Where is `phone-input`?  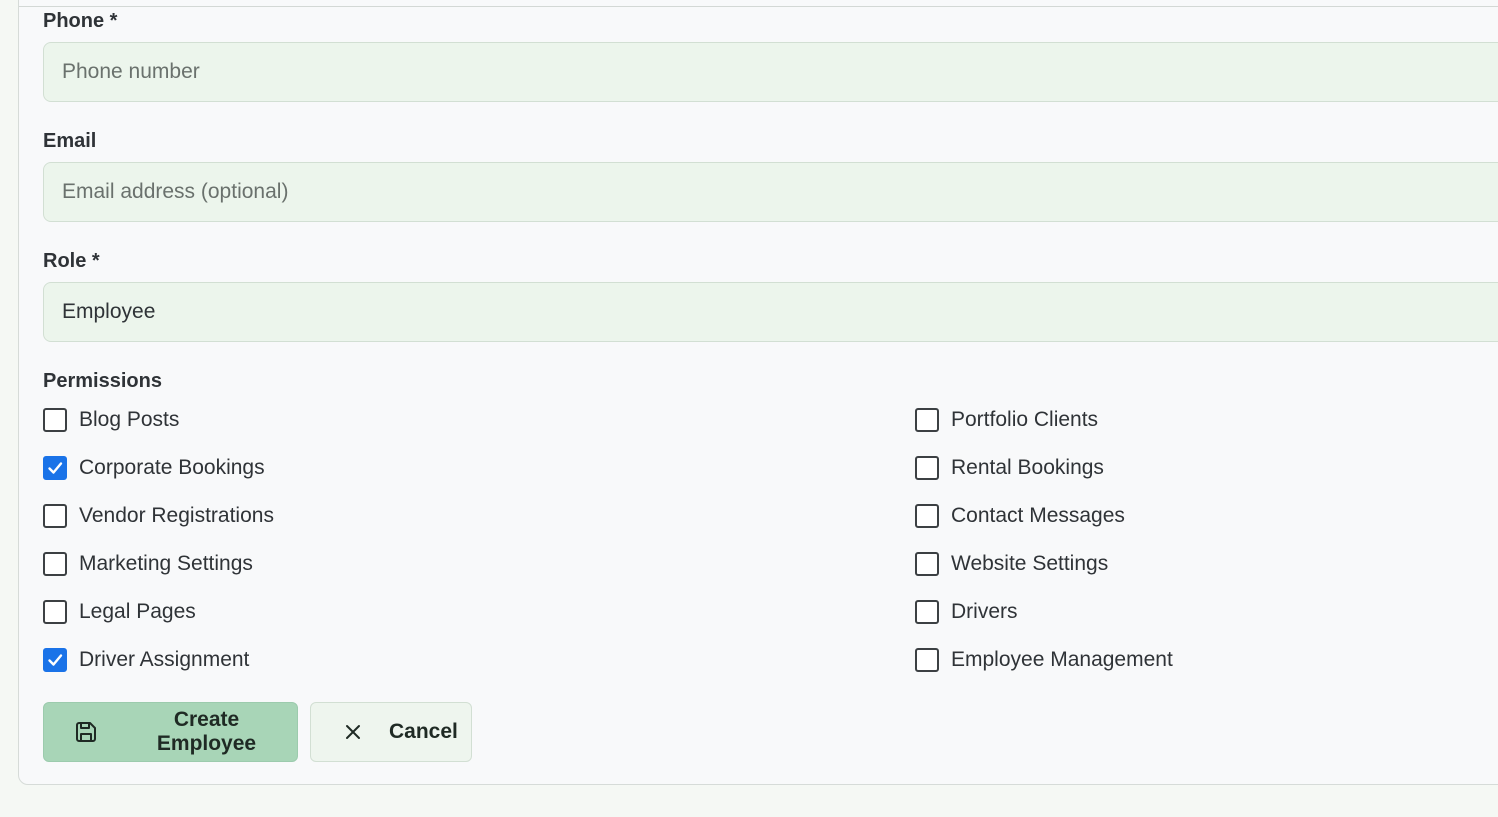 phone-input is located at coordinates (770, 72).